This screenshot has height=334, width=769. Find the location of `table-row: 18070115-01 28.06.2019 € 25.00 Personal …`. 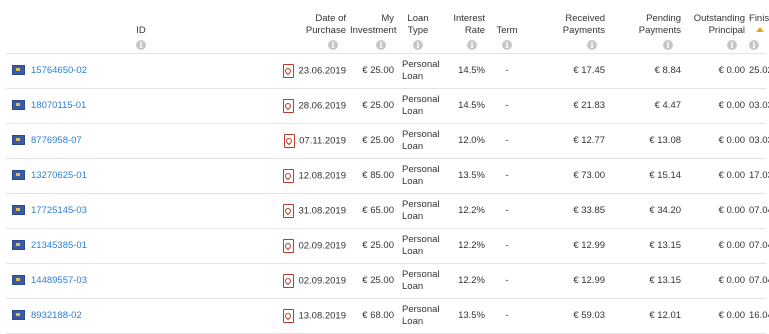

table-row: 18070115-01 28.06.2019 € 25.00 Personal … is located at coordinates (387, 105).